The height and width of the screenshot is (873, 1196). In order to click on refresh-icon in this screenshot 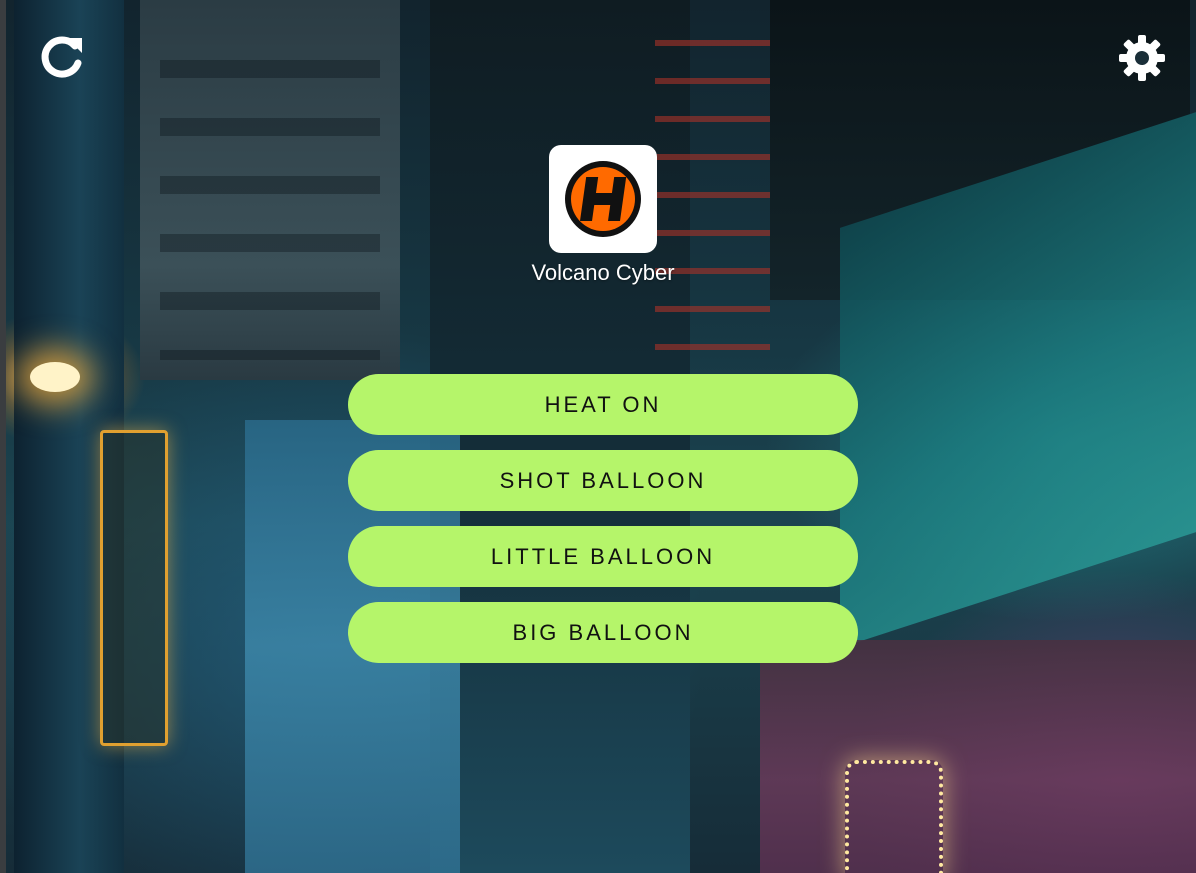, I will do `click(61, 57)`.